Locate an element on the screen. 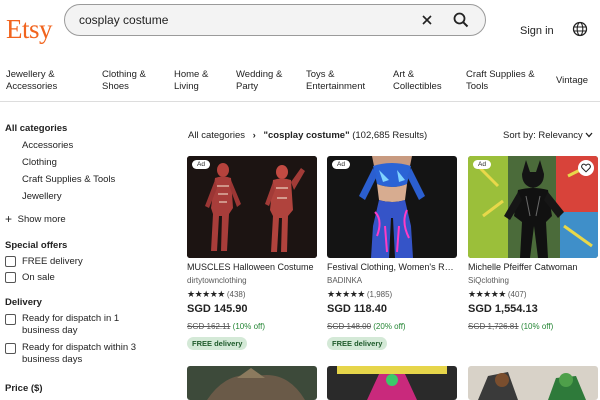  nav-item-wedding: Wedding & Party is located at coordinates (259, 81).